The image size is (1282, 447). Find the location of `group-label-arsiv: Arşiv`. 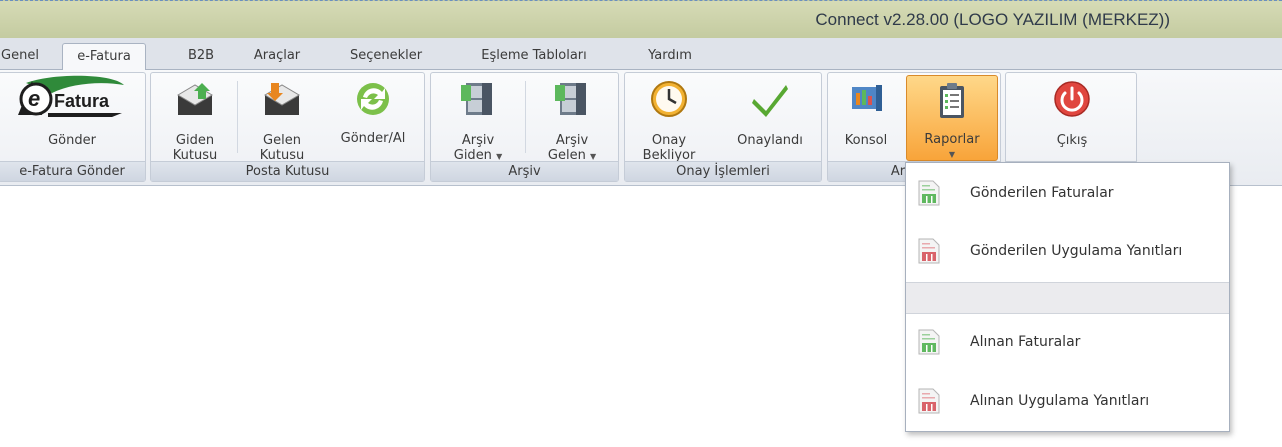

group-label-arsiv: Arşiv is located at coordinates (524, 171).